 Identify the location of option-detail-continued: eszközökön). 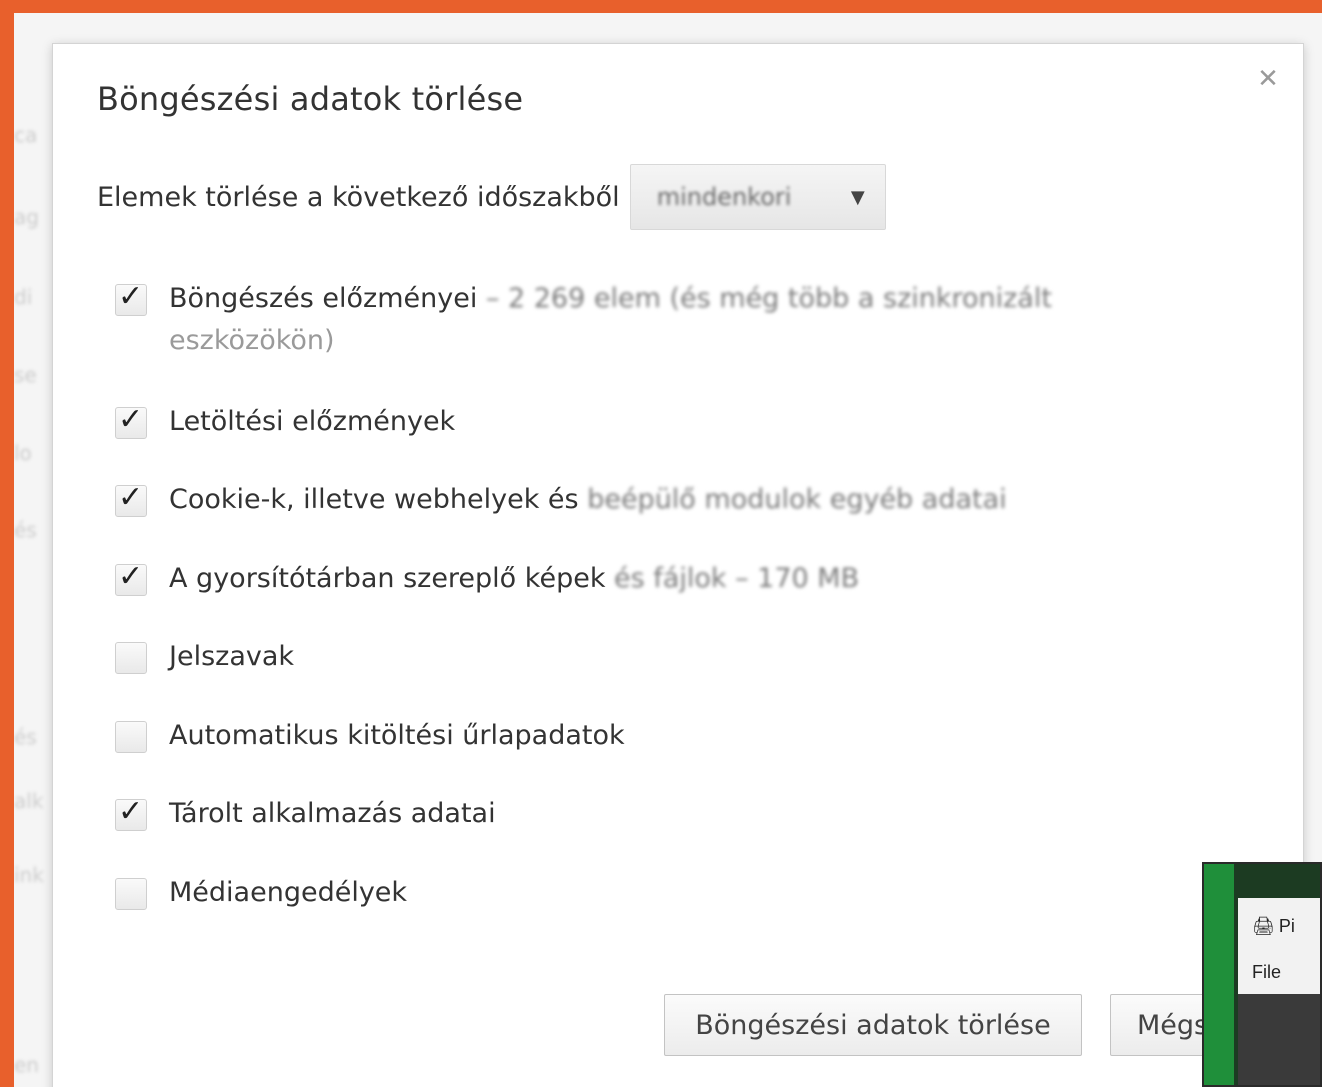
(252, 340).